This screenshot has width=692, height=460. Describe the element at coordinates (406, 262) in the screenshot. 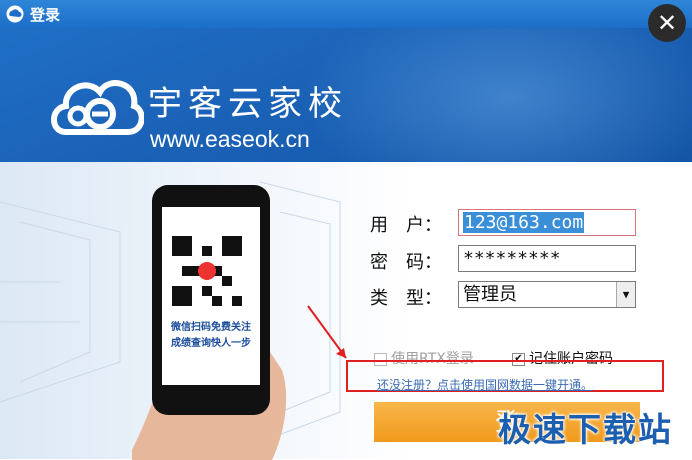

I see `password-label: 密 码：` at that location.